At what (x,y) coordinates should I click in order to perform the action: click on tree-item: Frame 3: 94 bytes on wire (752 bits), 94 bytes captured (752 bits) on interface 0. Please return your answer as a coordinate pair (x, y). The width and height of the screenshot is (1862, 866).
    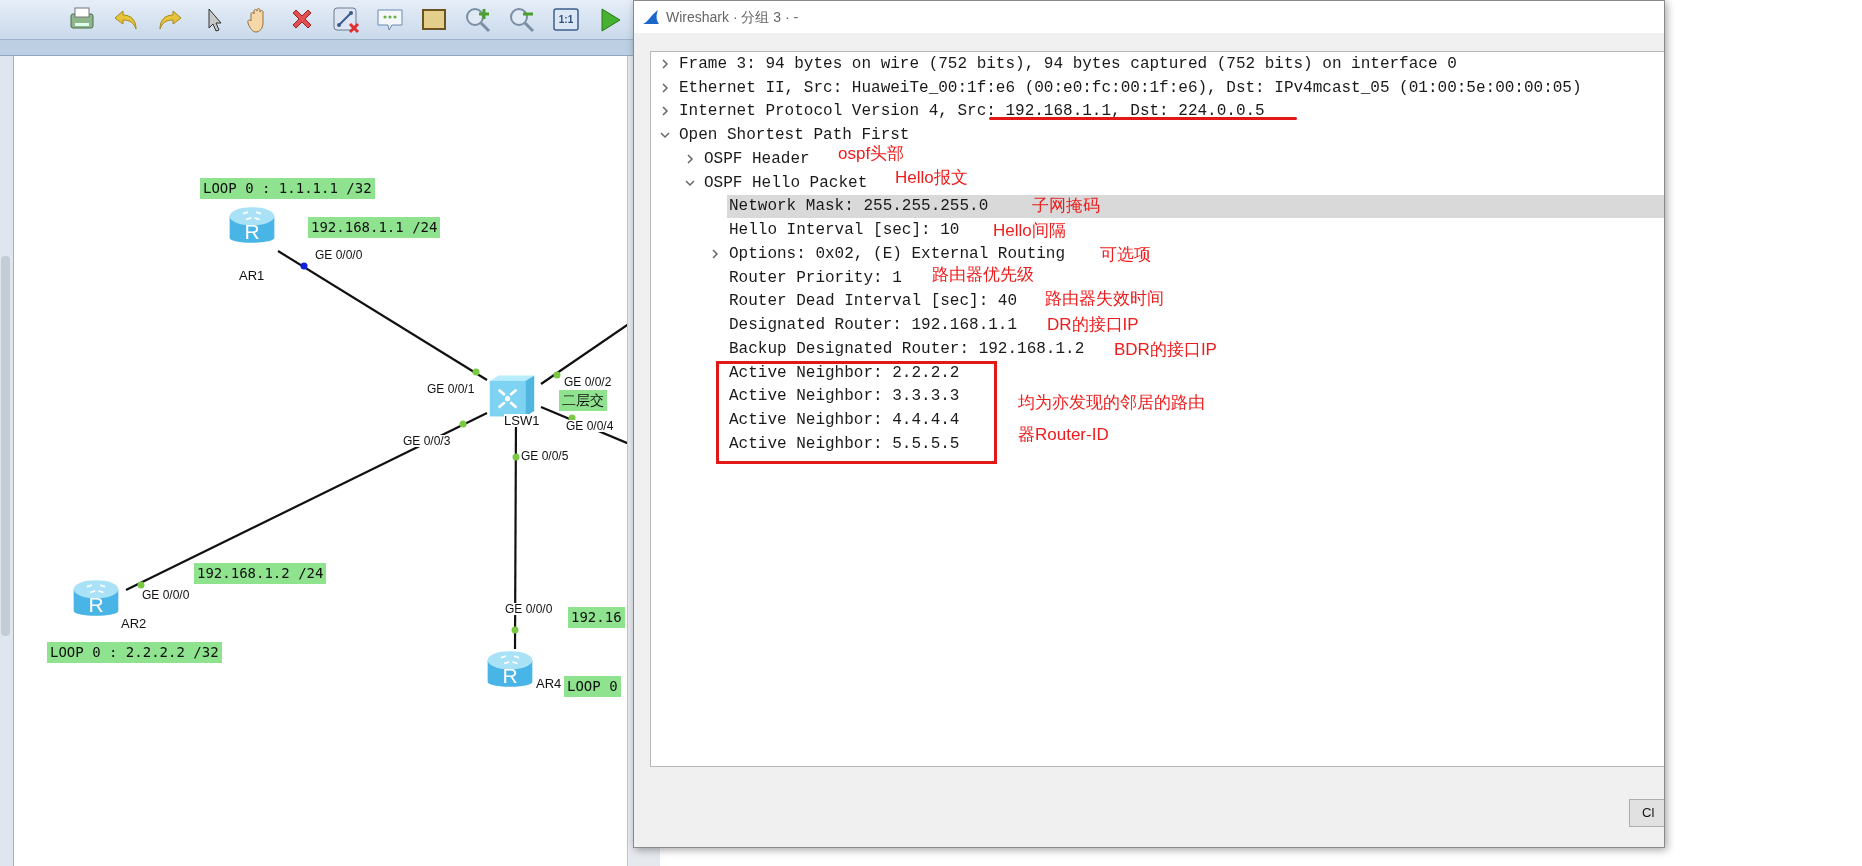
    Looking at the image, I should click on (1067, 63).